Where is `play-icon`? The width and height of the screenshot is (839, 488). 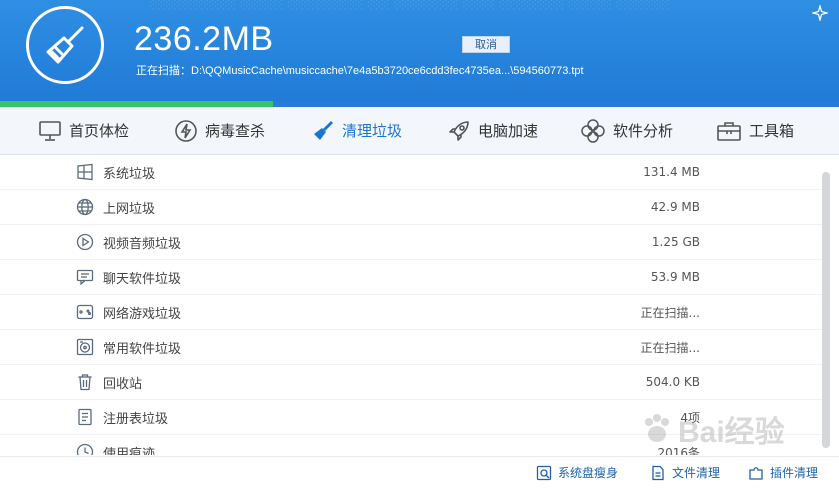
play-icon is located at coordinates (85, 242).